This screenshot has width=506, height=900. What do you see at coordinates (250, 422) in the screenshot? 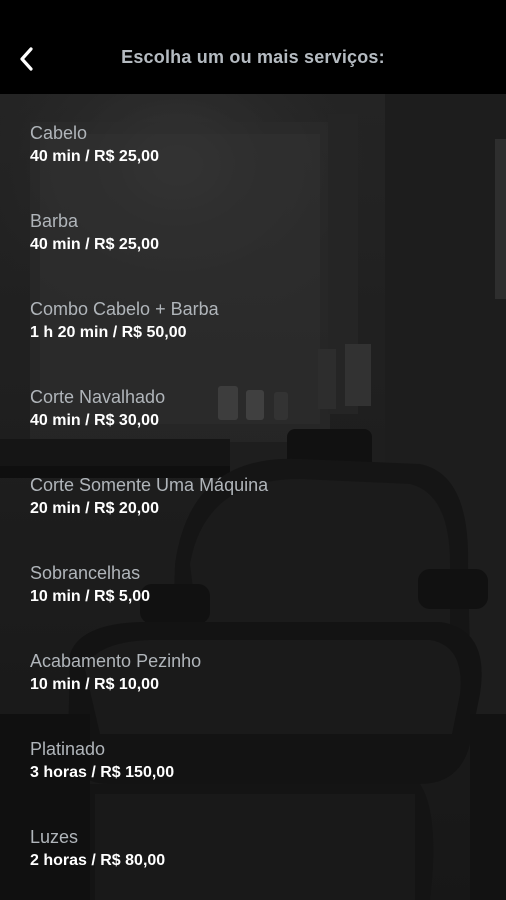
I see `service-item-corte-navalhado: Corte Navalhado 40 min / R$ 30,00` at bounding box center [250, 422].